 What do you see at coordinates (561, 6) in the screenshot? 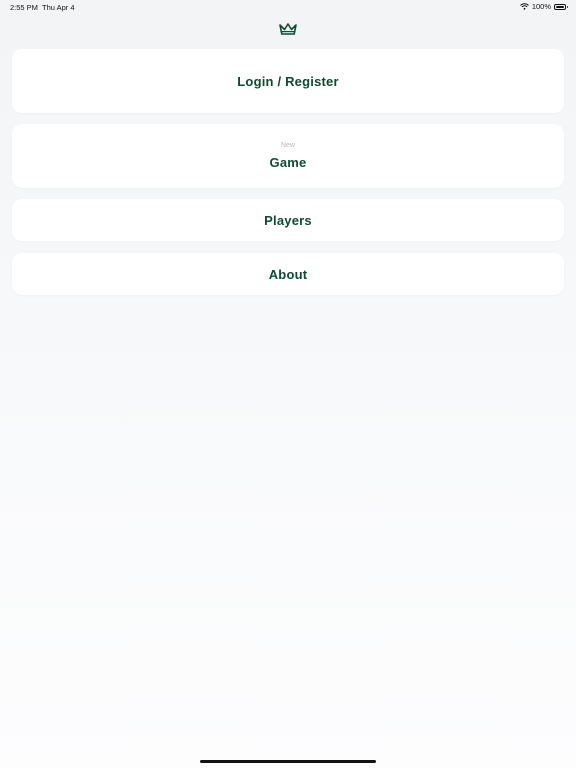
I see `battery-icon` at bounding box center [561, 6].